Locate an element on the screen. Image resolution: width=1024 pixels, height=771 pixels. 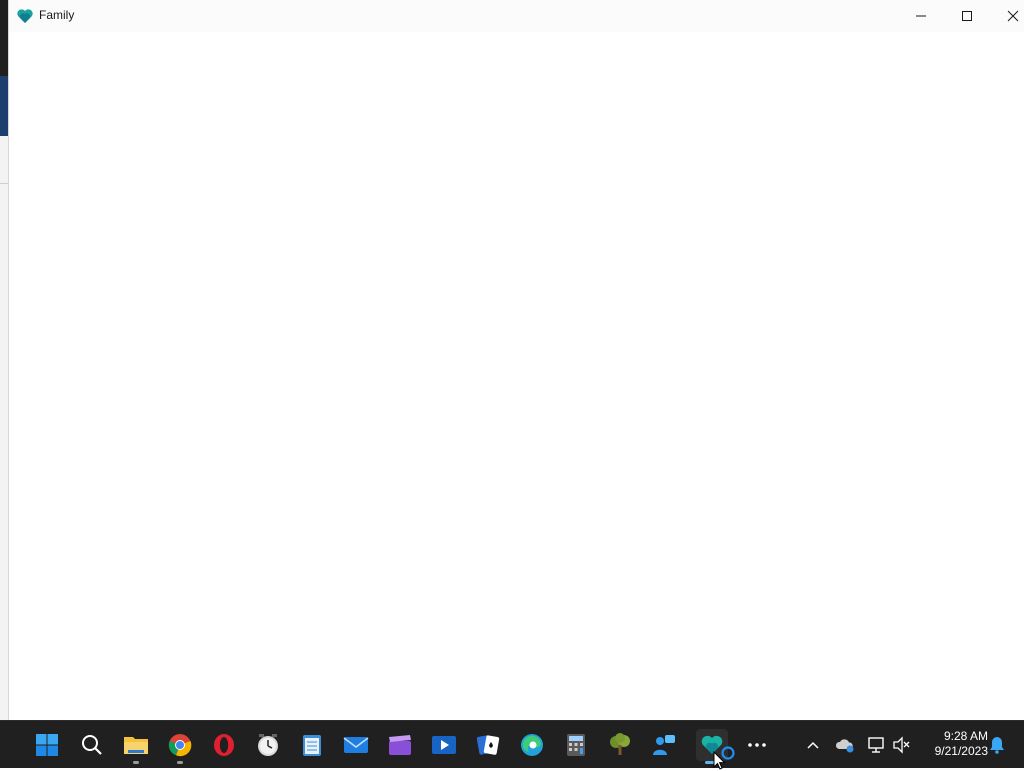
start-button is located at coordinates (47, 745).